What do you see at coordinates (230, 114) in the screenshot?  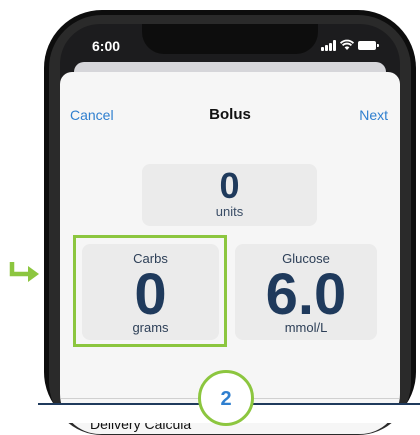 I see `page-title: Bolus` at bounding box center [230, 114].